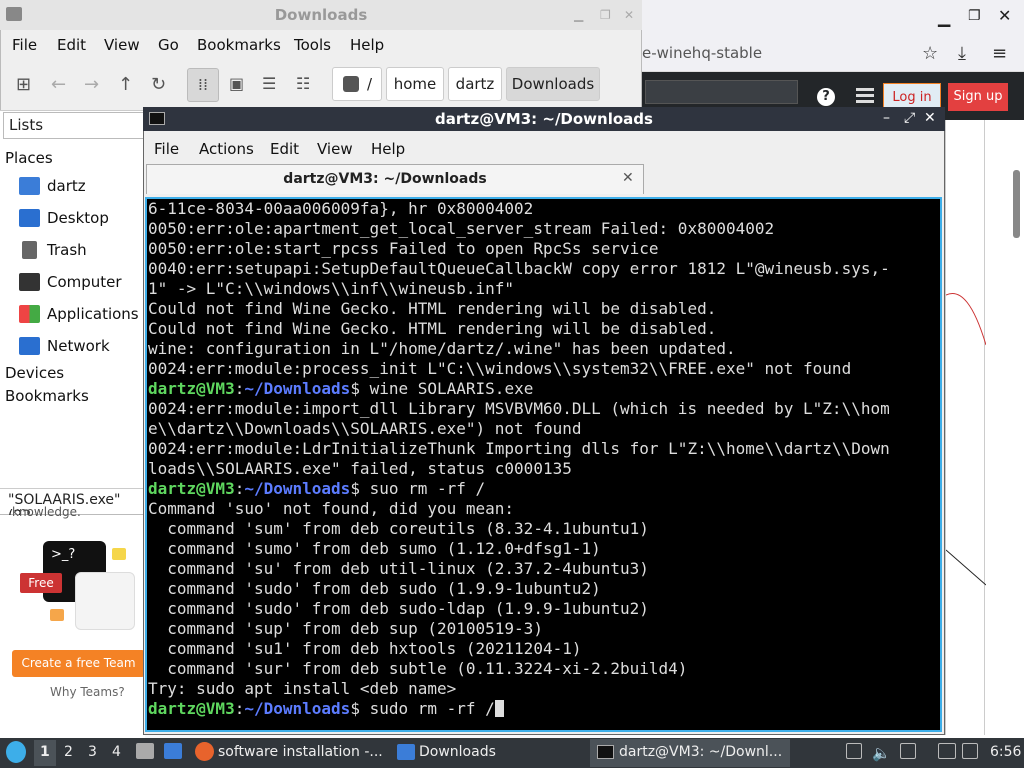 The image size is (1024, 768). What do you see at coordinates (1005, 752) in the screenshot?
I see `clock: 6:56` at bounding box center [1005, 752].